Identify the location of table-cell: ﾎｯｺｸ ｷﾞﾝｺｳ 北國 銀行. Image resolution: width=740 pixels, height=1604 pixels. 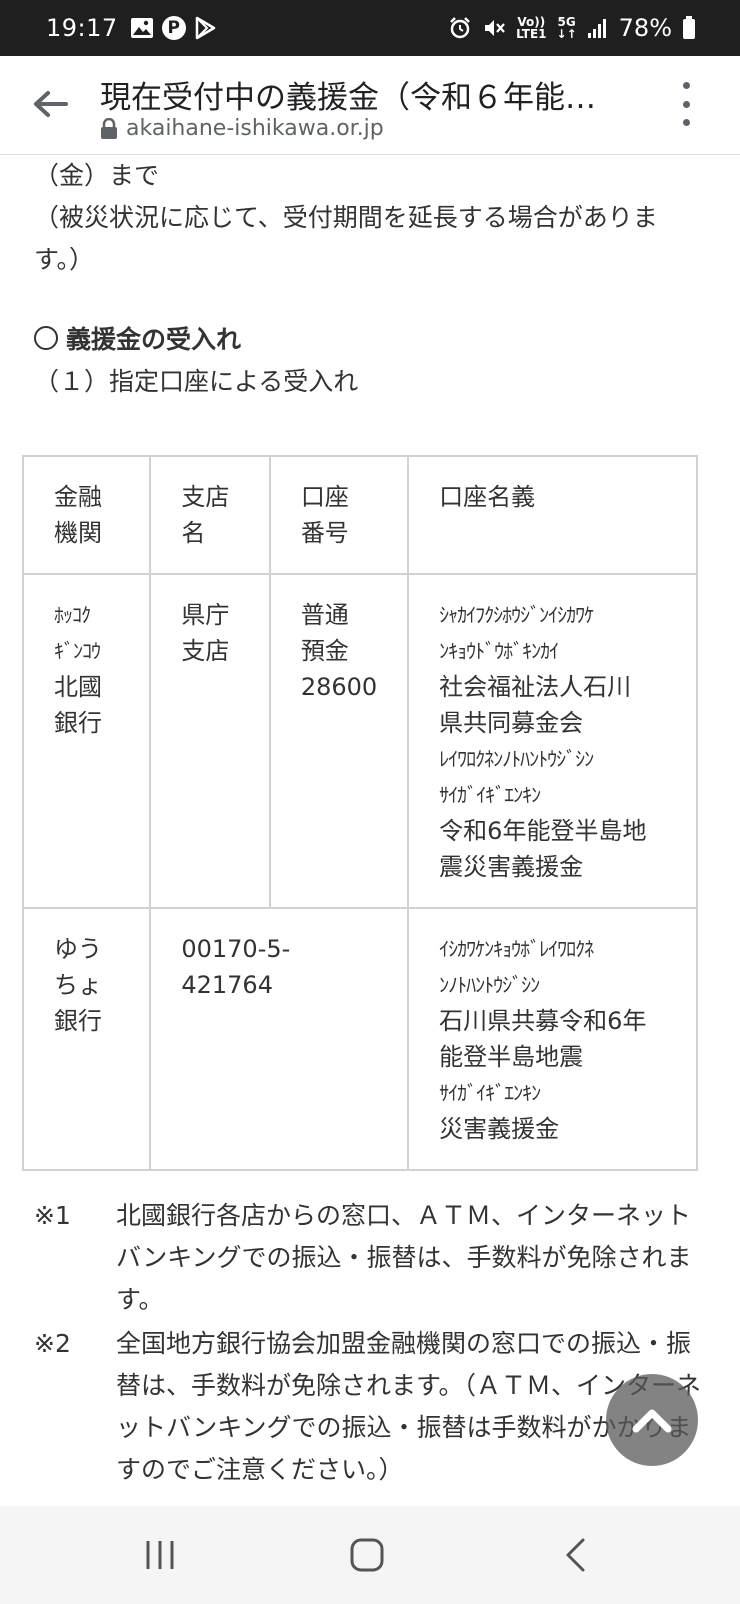
(86, 741).